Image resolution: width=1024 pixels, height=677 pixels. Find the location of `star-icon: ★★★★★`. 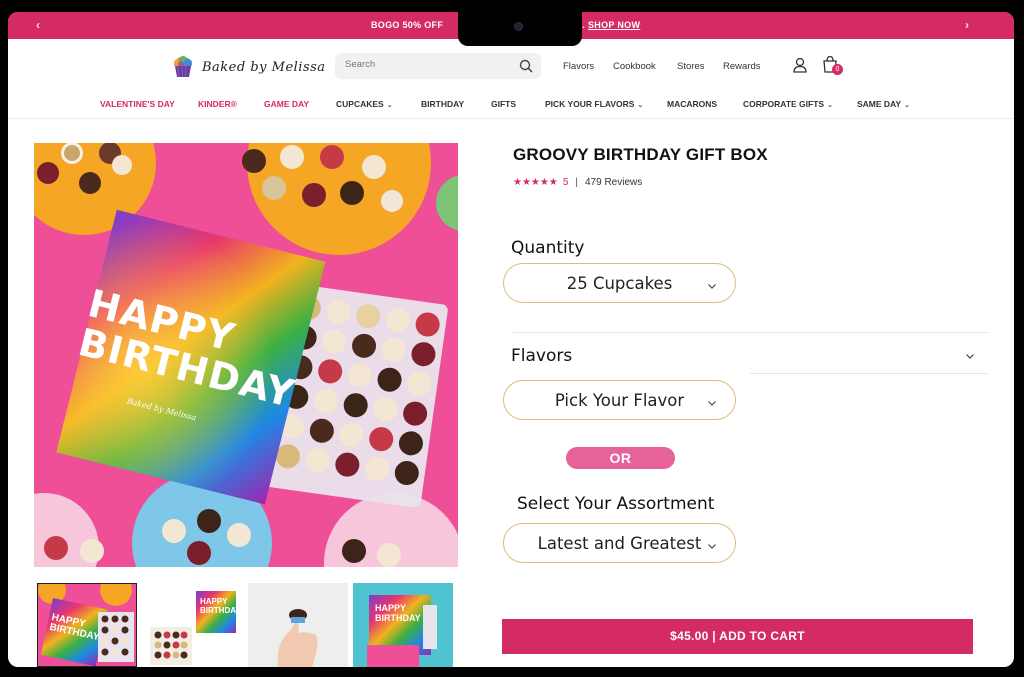

star-icon: ★★★★★ is located at coordinates (535, 182).